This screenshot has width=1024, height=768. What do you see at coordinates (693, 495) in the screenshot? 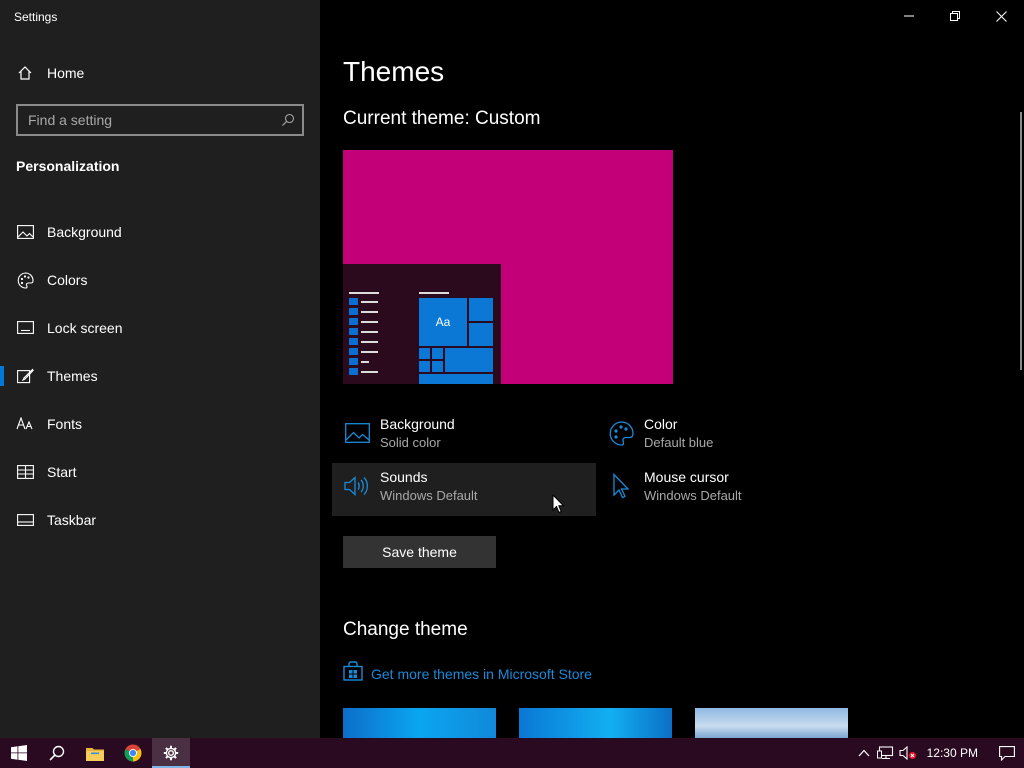
I see `mouse-cursor-value: Windows Default` at bounding box center [693, 495].